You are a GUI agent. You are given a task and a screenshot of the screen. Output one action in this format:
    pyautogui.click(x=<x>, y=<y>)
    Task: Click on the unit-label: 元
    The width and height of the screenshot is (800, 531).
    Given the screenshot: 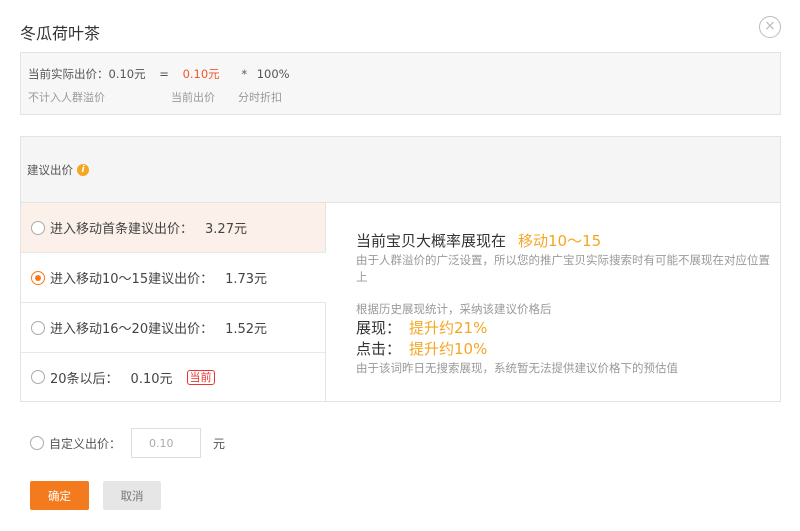 What is the action you would take?
    pyautogui.click(x=219, y=443)
    